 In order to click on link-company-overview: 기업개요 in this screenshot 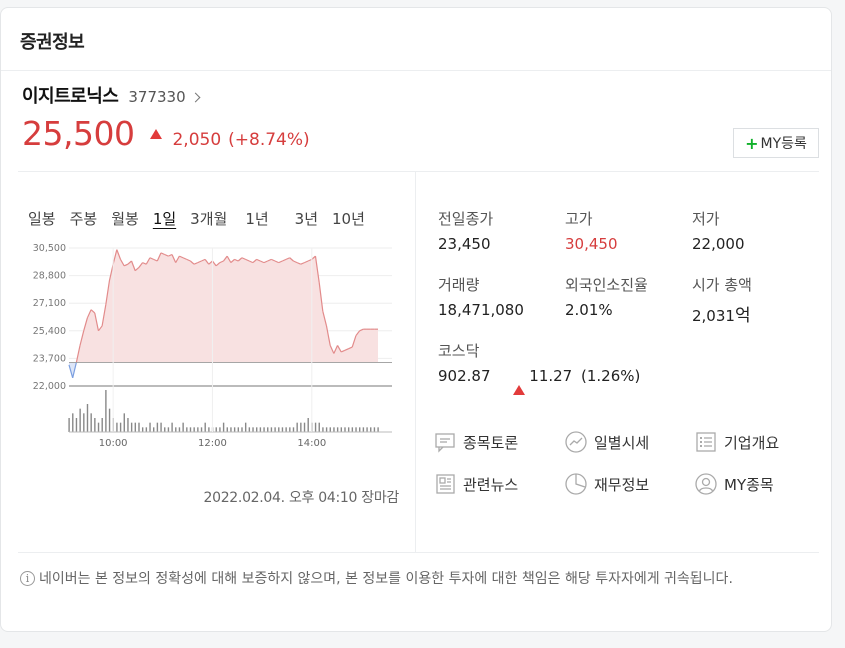, I will do `click(736, 442)`.